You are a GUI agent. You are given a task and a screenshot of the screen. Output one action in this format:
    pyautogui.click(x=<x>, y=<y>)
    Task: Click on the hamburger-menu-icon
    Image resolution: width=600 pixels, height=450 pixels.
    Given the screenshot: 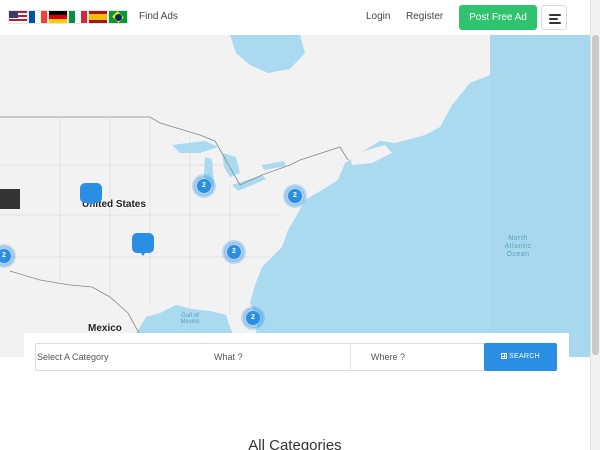 What is the action you would take?
    pyautogui.click(x=555, y=15)
    